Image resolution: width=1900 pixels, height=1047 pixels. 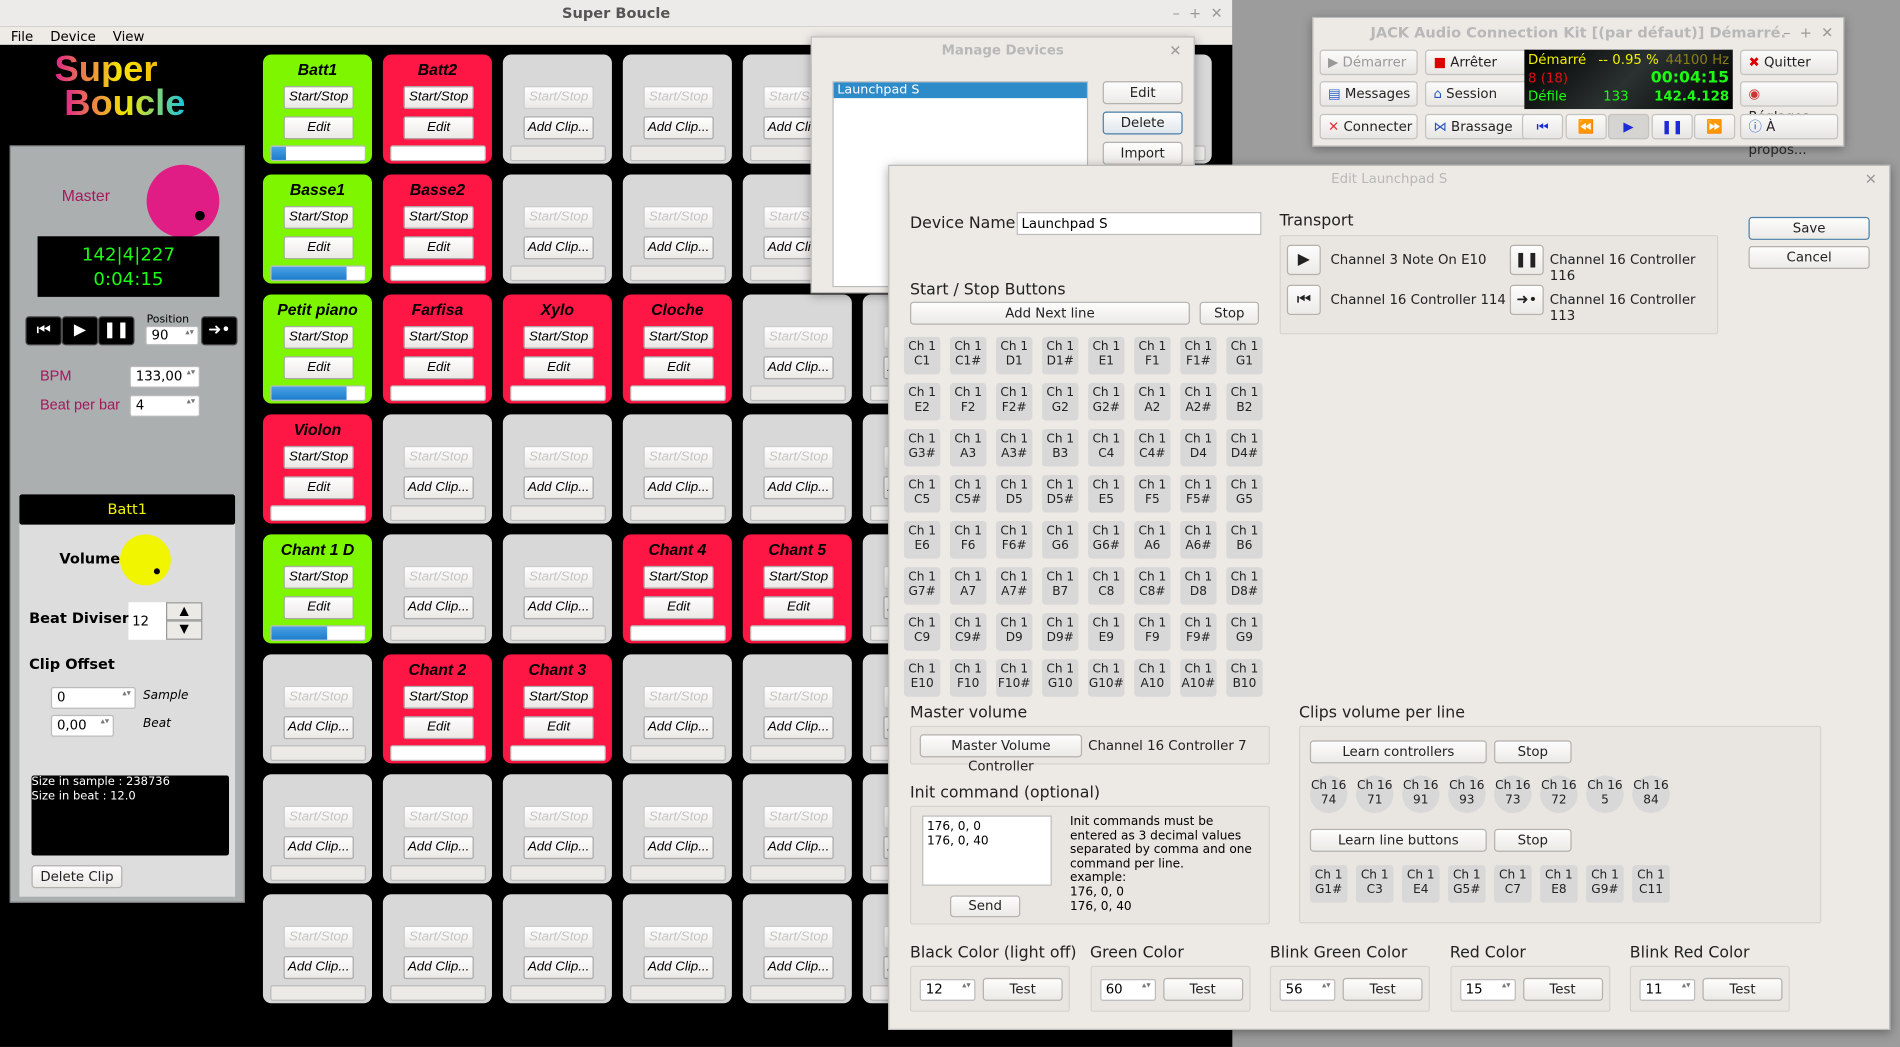 What do you see at coordinates (1142, 93) in the screenshot?
I see `edit-device-button: Edit` at bounding box center [1142, 93].